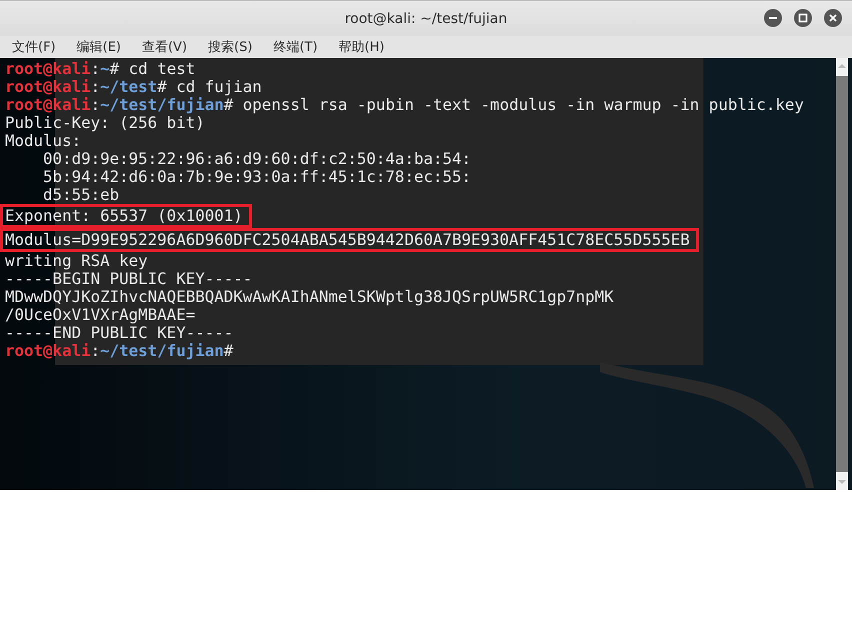 Image resolution: width=852 pixels, height=623 pixels. What do you see at coordinates (133, 86) in the screenshot?
I see `terminal-line: root@kali:~/test# cd fujian` at bounding box center [133, 86].